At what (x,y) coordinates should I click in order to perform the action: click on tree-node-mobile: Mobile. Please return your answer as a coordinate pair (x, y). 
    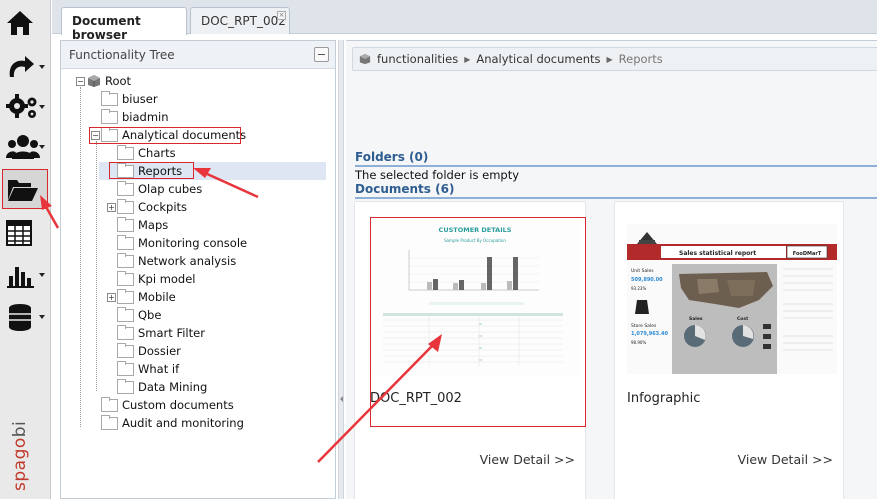
    Looking at the image, I should click on (146, 297).